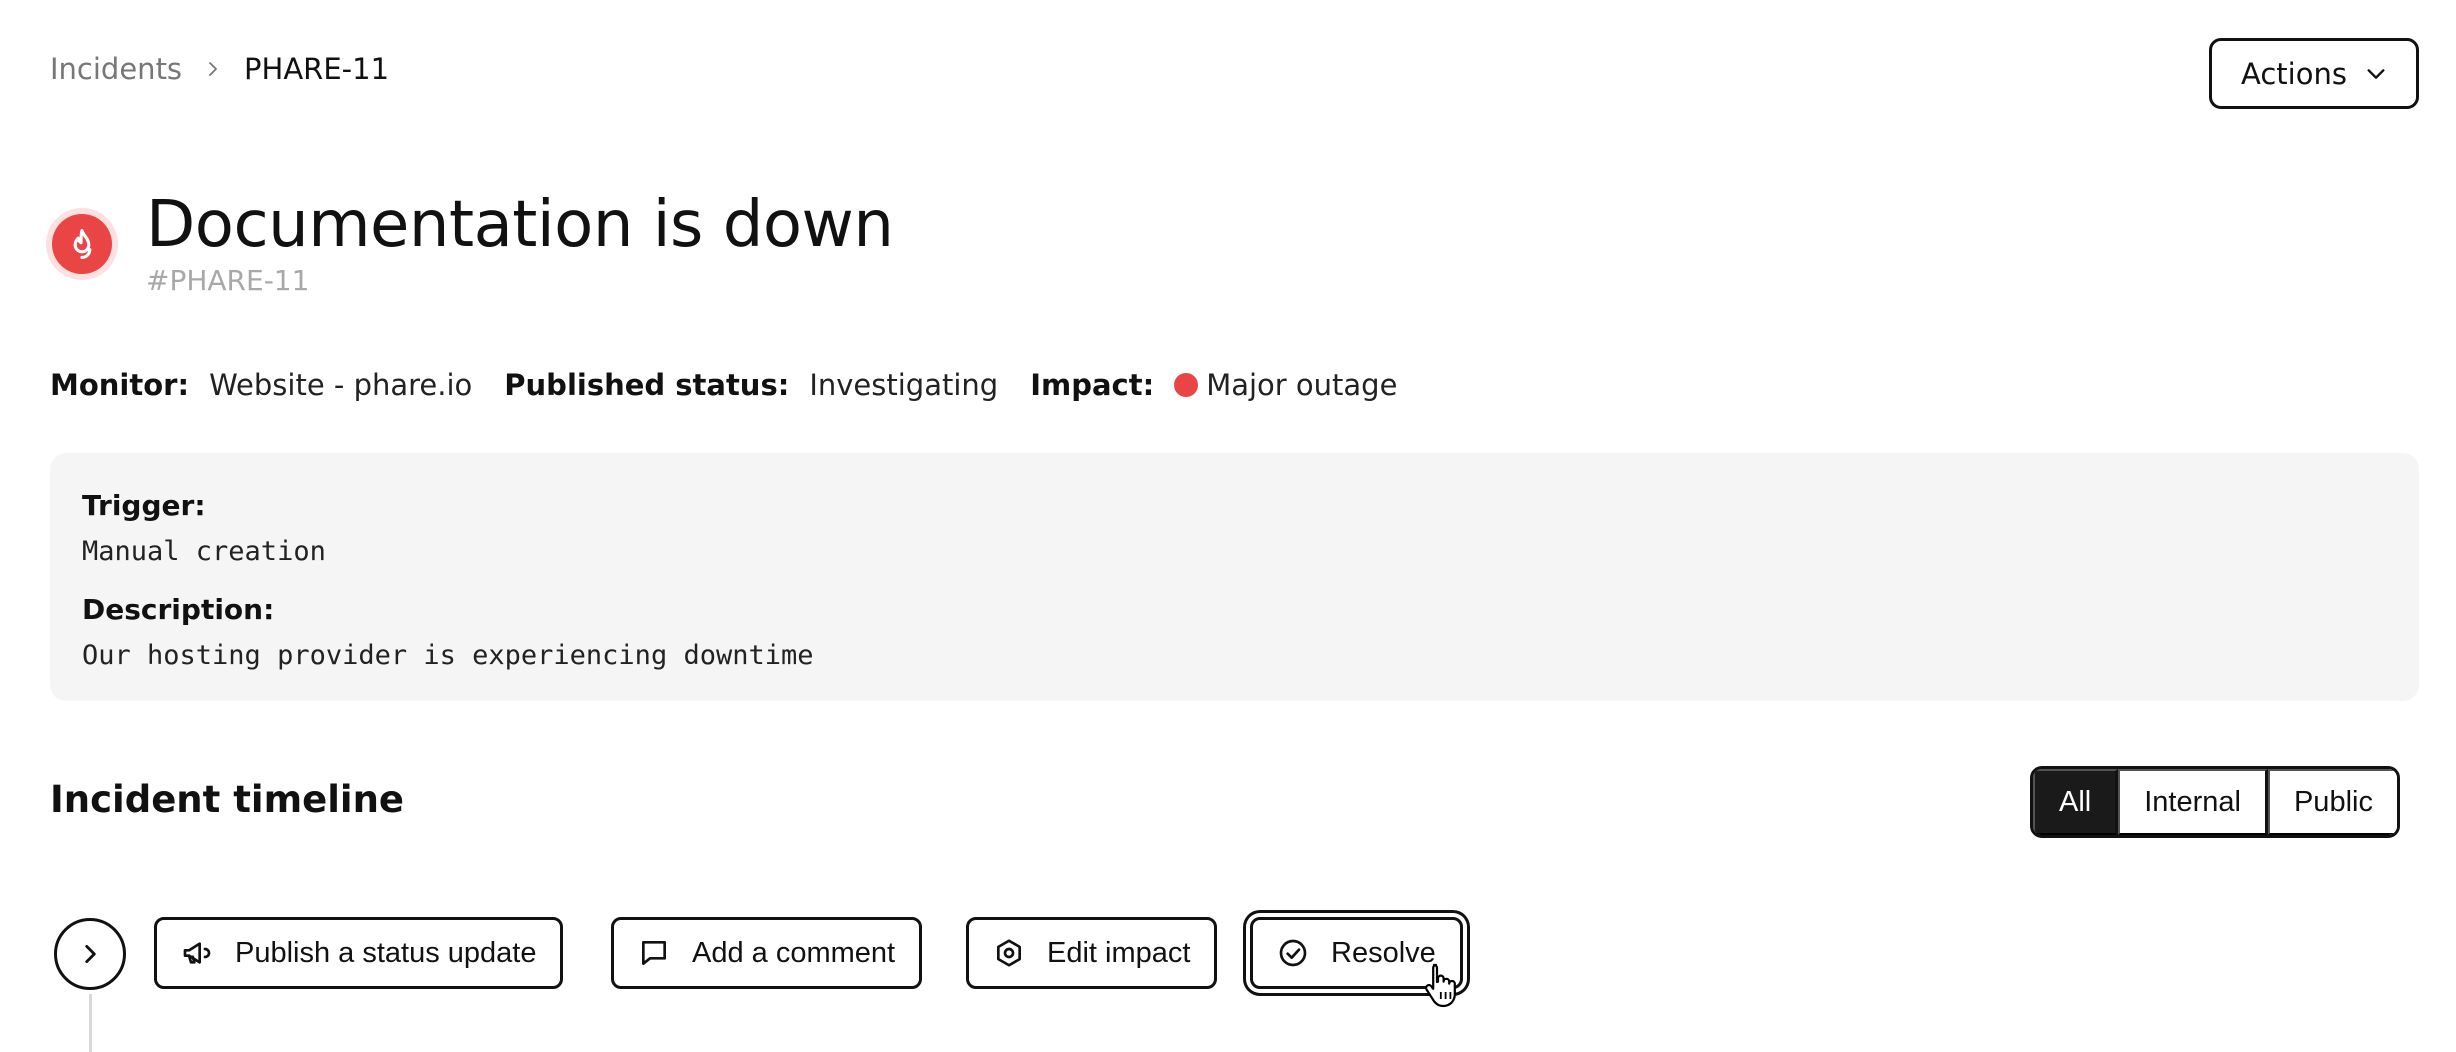  What do you see at coordinates (520, 225) in the screenshot?
I see `page-title: Documentation is down` at bounding box center [520, 225].